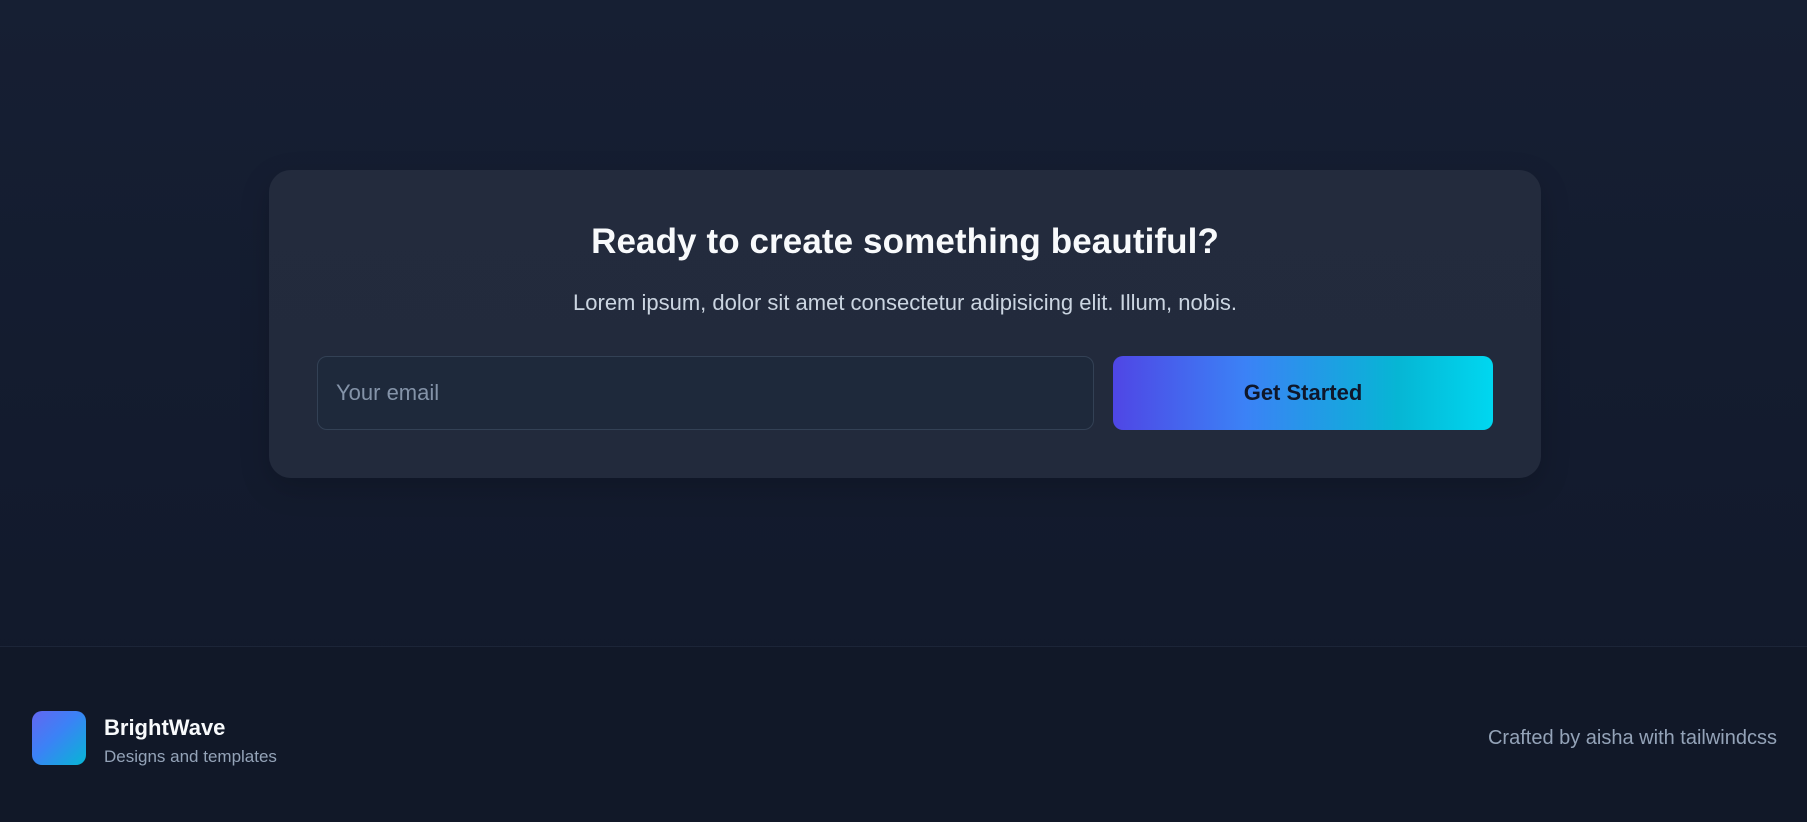 This screenshot has height=822, width=1807. Describe the element at coordinates (705, 393) in the screenshot. I see `email-input` at that location.